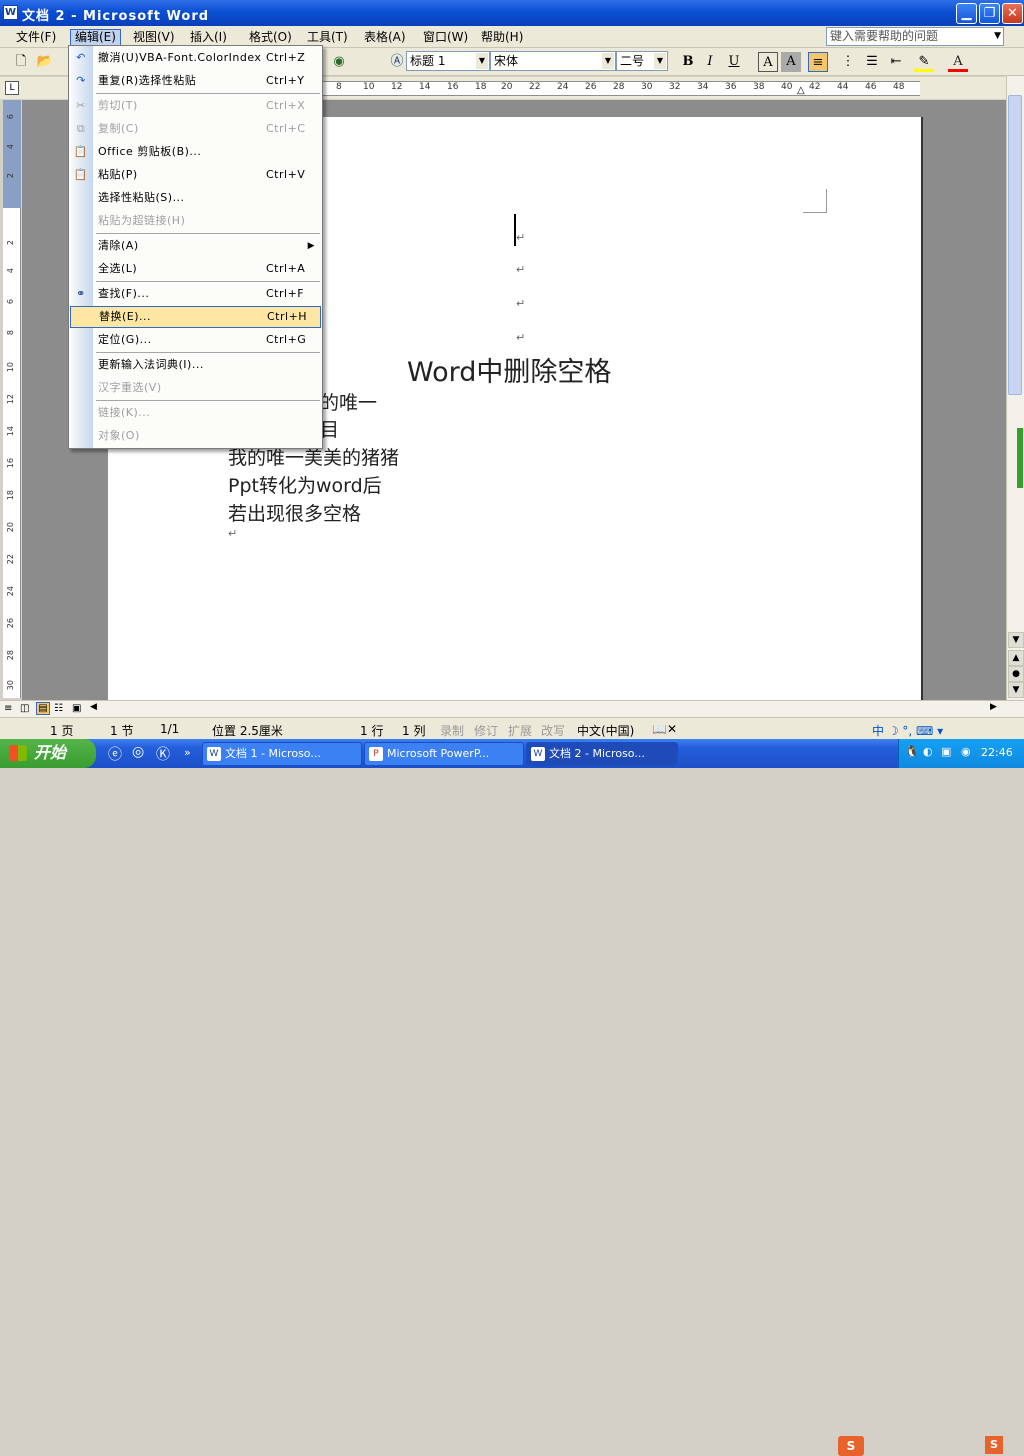 The width and height of the screenshot is (1024, 1456). What do you see at coordinates (907, 730) in the screenshot?
I see `ime-toolbar-icon: 中 ☽ °, ⌨ ▾` at bounding box center [907, 730].